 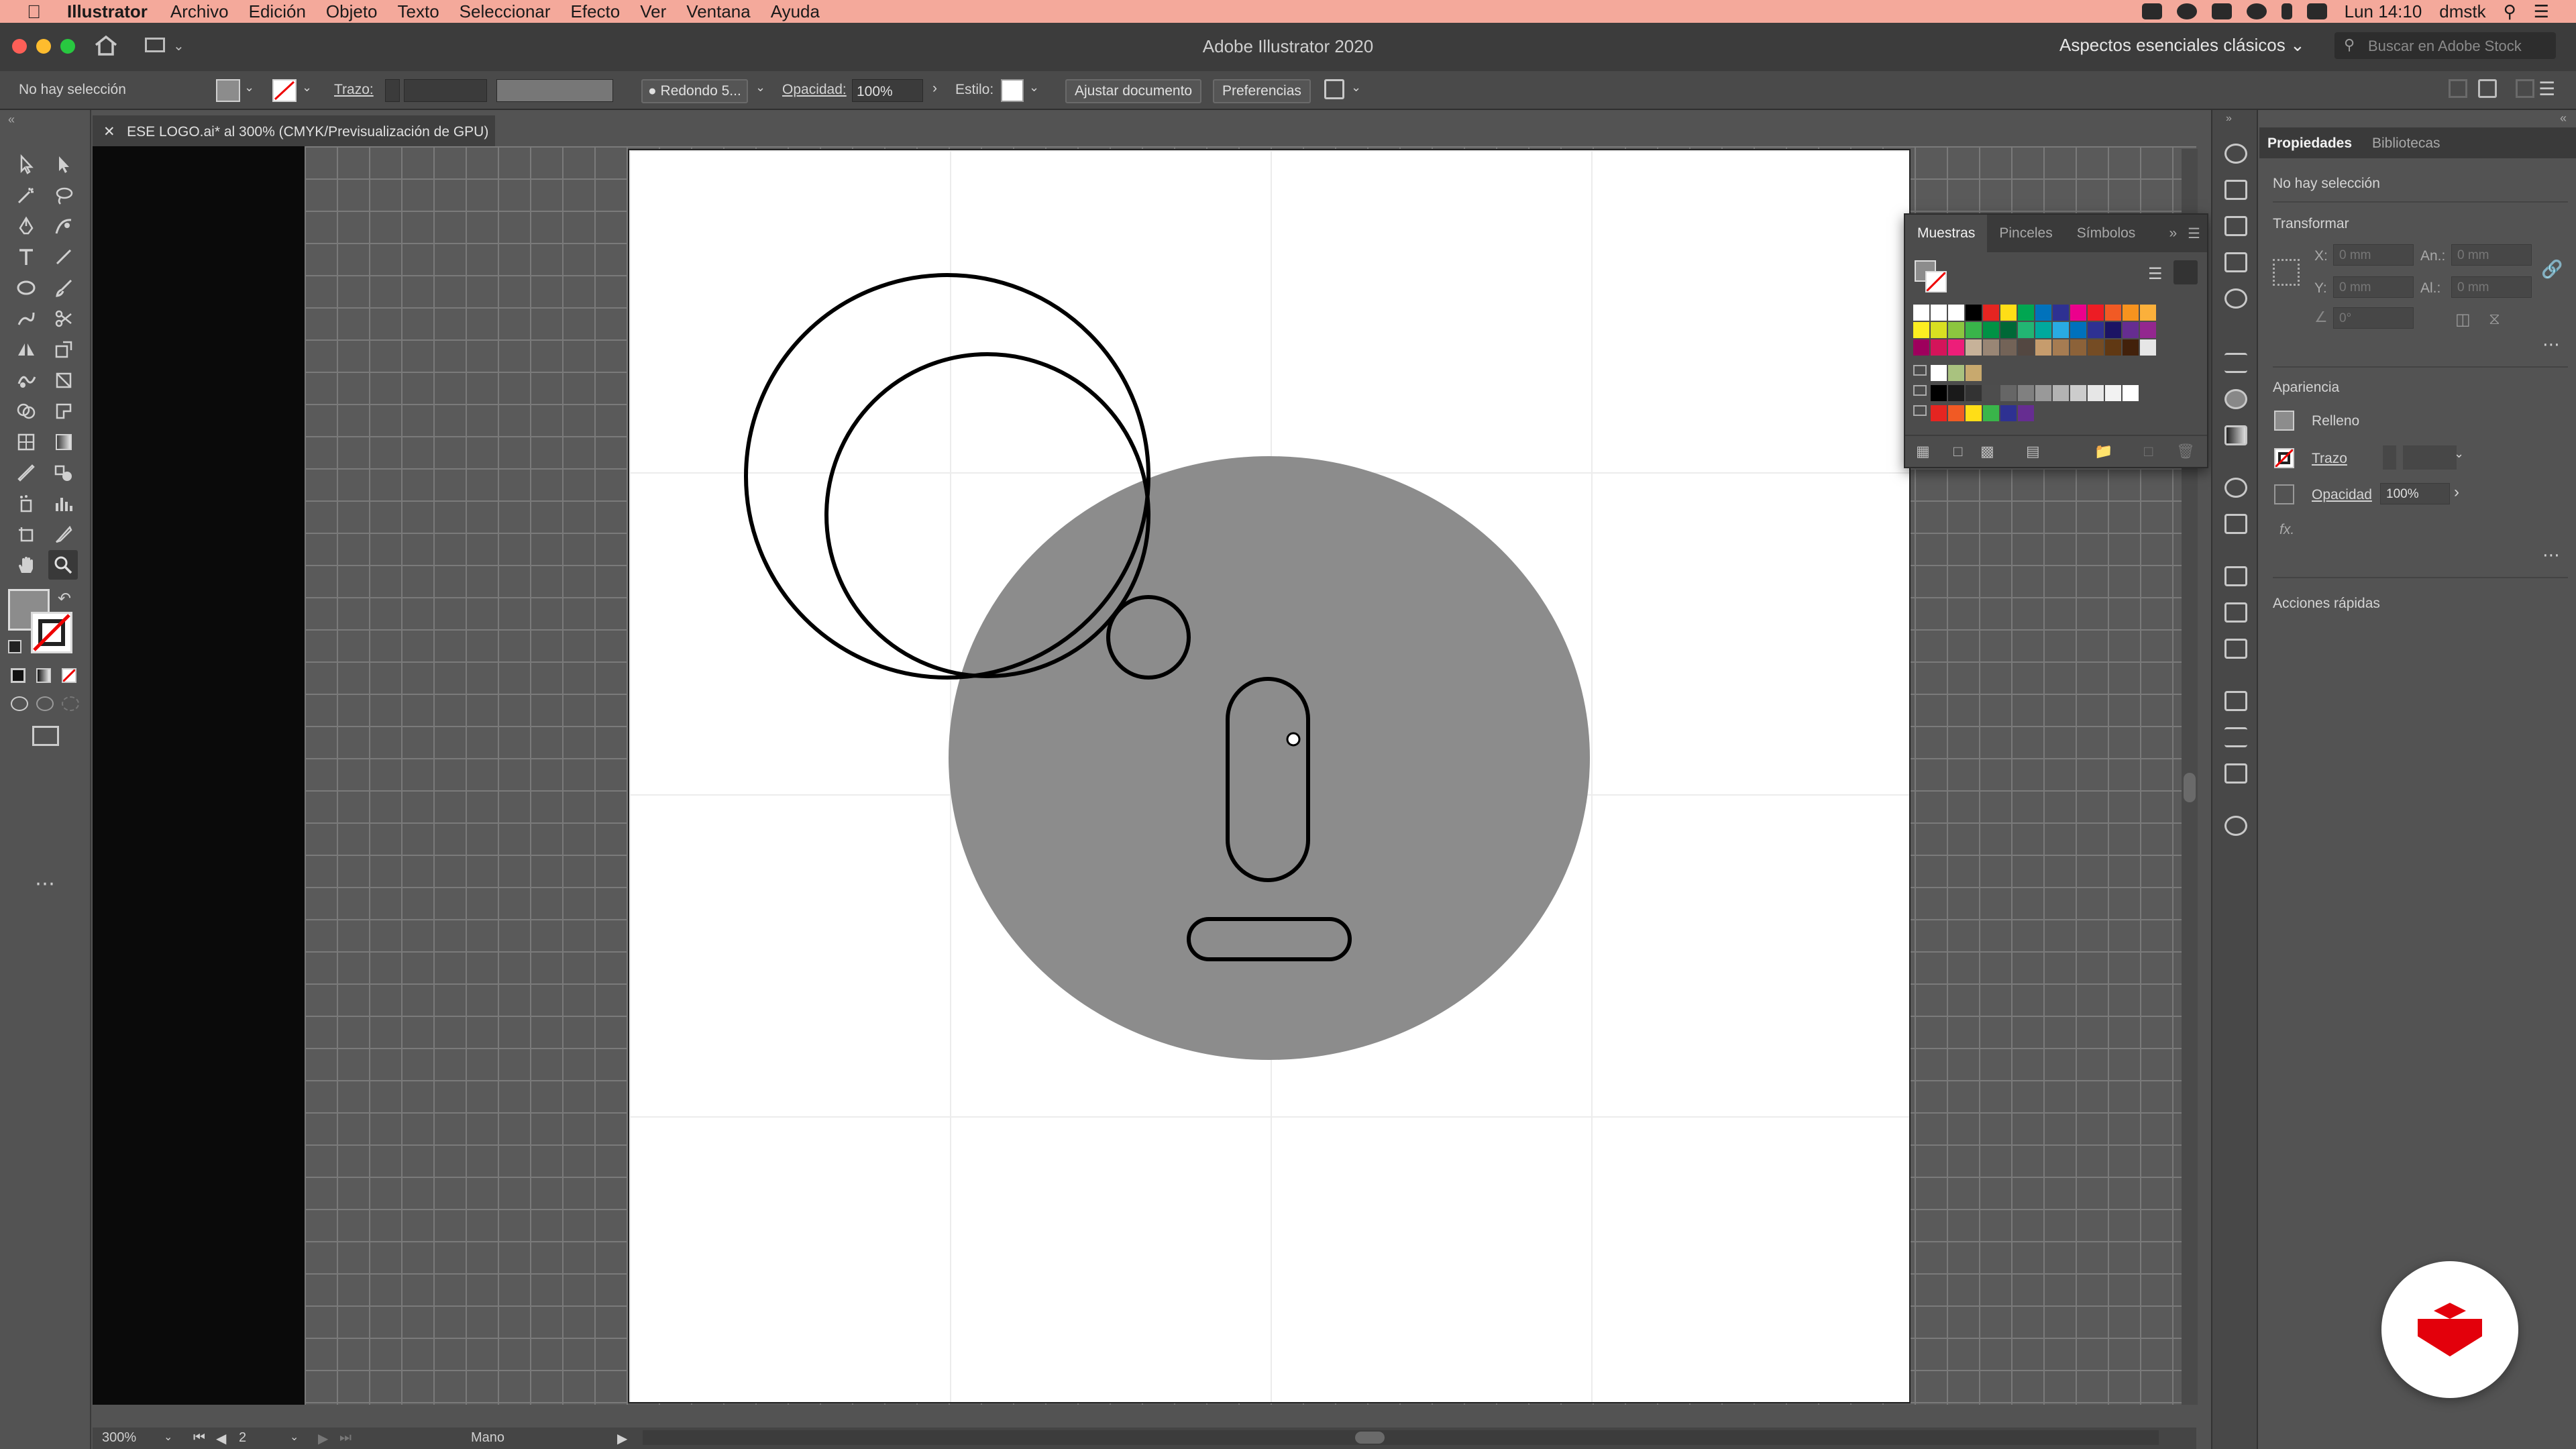 What do you see at coordinates (221, 1438) in the screenshot?
I see `previous-artboard-icon: ◀` at bounding box center [221, 1438].